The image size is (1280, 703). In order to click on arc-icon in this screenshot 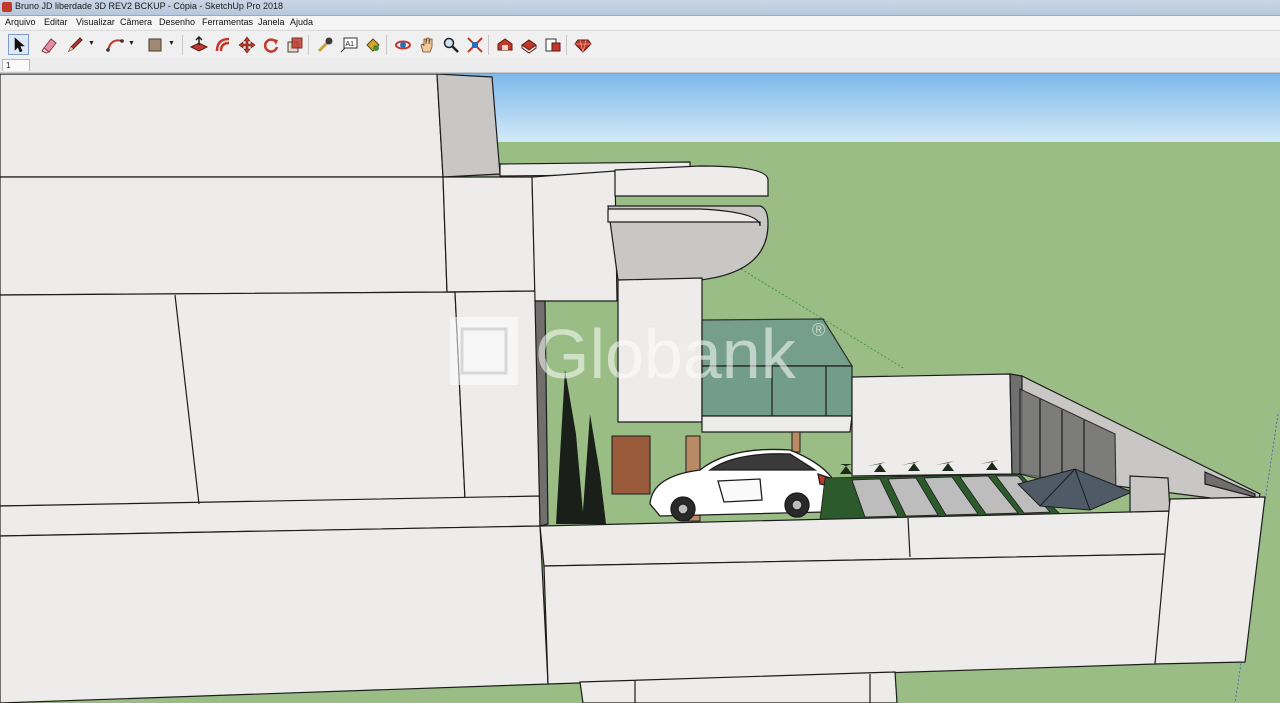, I will do `click(114, 45)`.